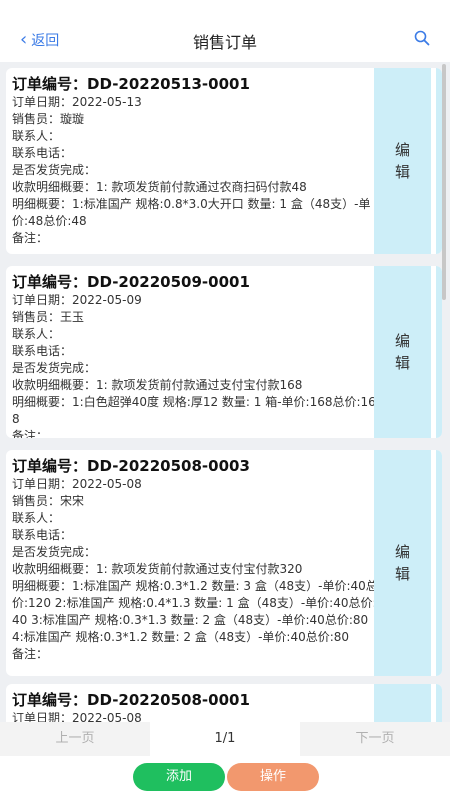  I want to click on order-date: 订单日期：2022-05-13, so click(77, 102).